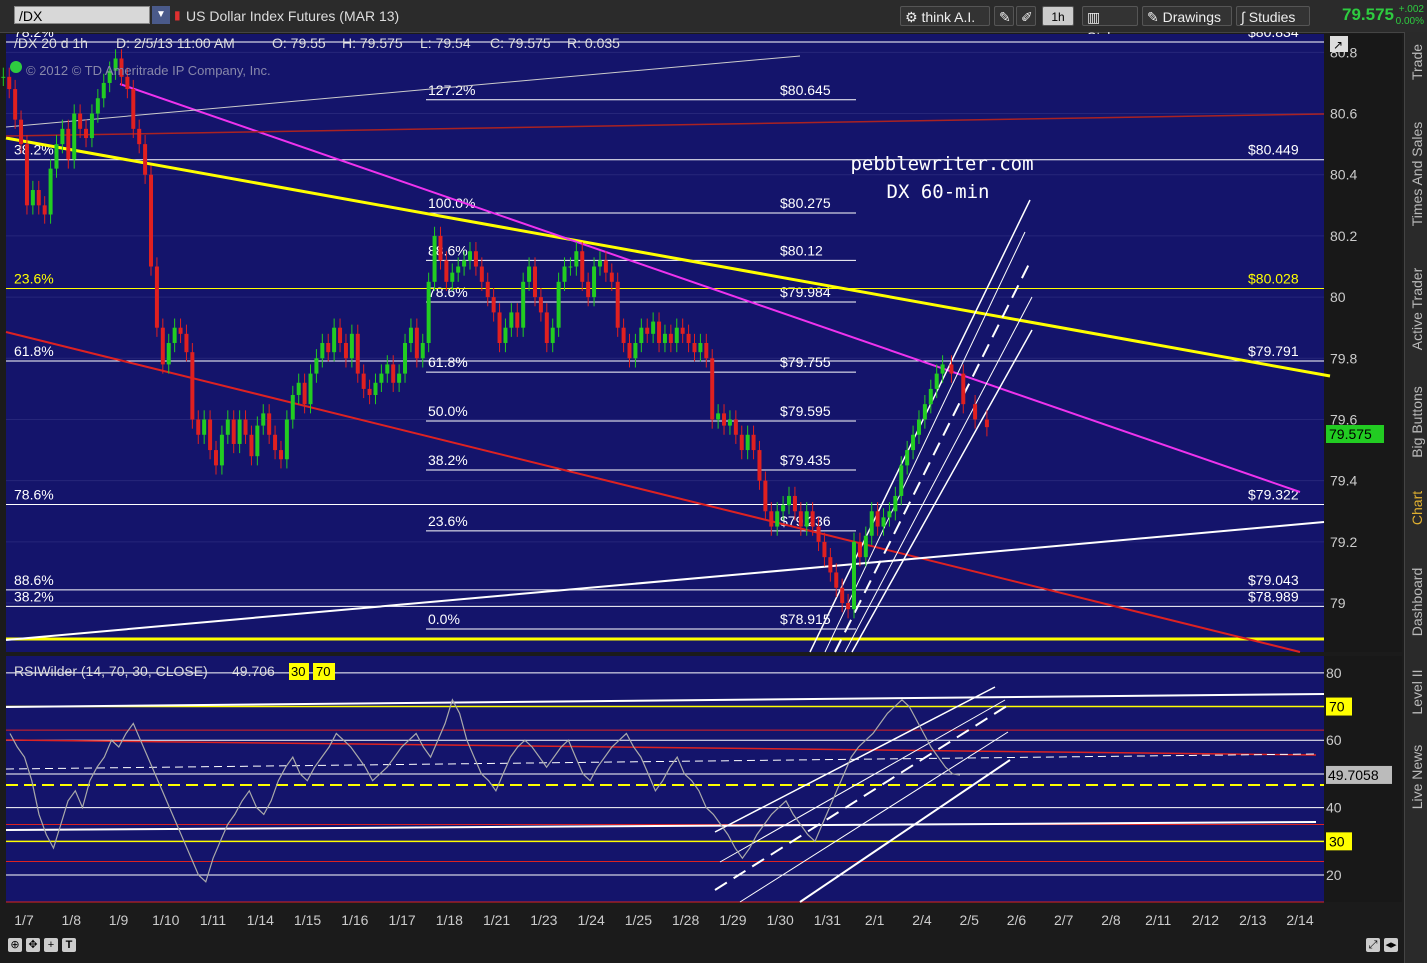 This screenshot has width=1427, height=963. Describe the element at coordinates (119, 920) in the screenshot. I see `time-tick-label: 1/9` at that location.